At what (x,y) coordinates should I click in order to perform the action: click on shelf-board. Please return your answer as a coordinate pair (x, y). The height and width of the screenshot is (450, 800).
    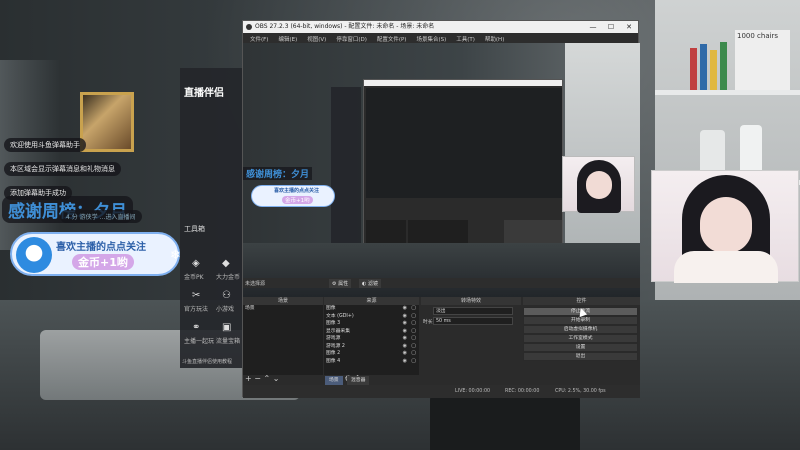
    Looking at the image, I should click on (727, 92).